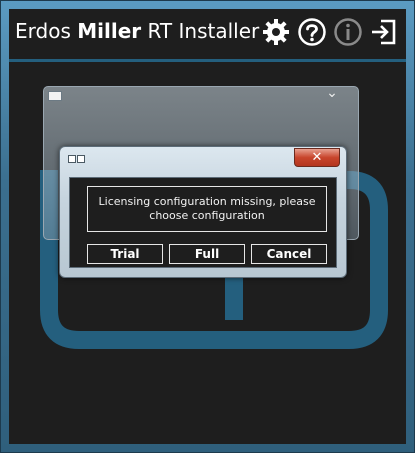  What do you see at coordinates (109, 31) in the screenshot?
I see `title-text-miller: Miller` at bounding box center [109, 31].